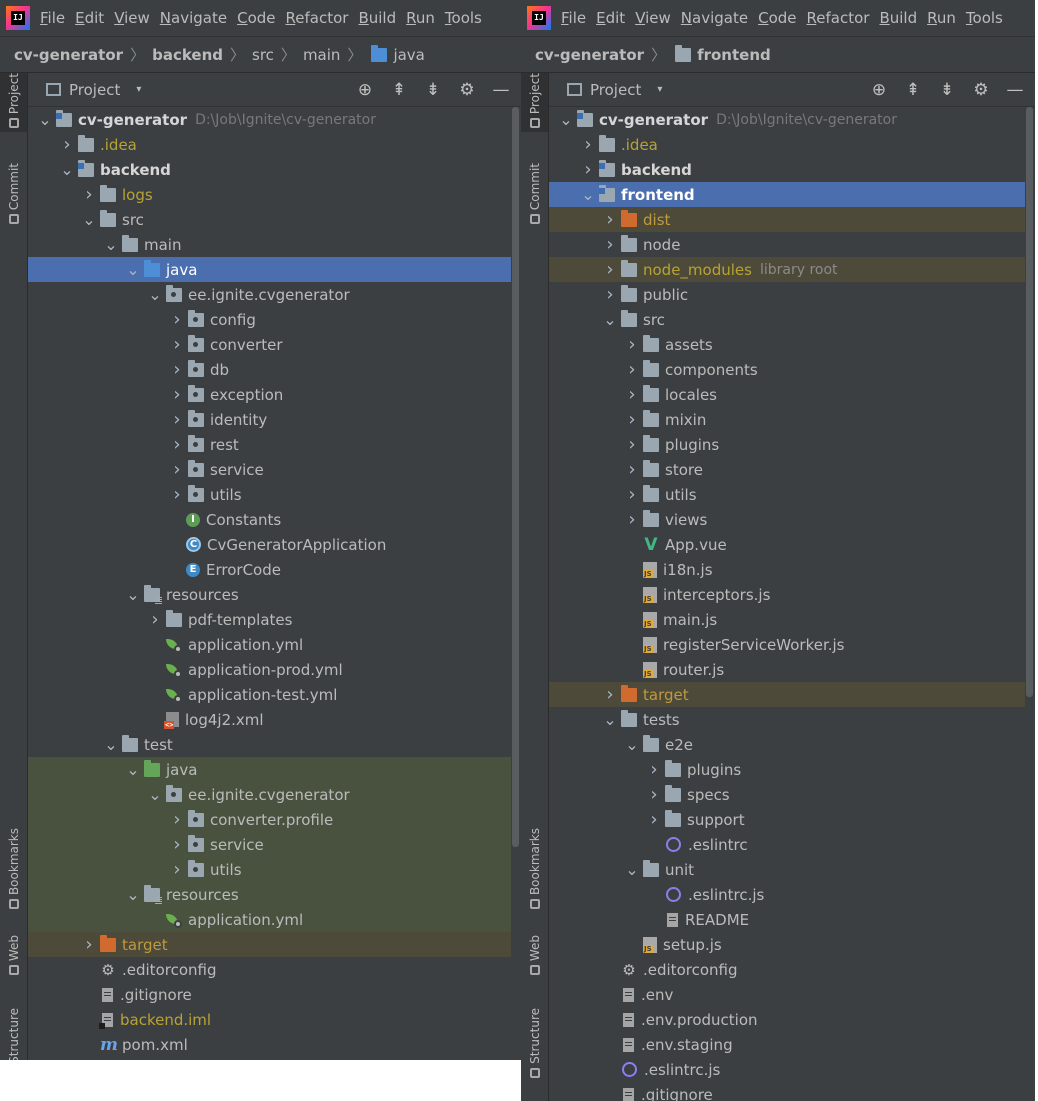 The width and height of the screenshot is (1038, 1101). Describe the element at coordinates (787, 744) in the screenshot. I see `tree-node-e2e: ⌄ e2e` at that location.